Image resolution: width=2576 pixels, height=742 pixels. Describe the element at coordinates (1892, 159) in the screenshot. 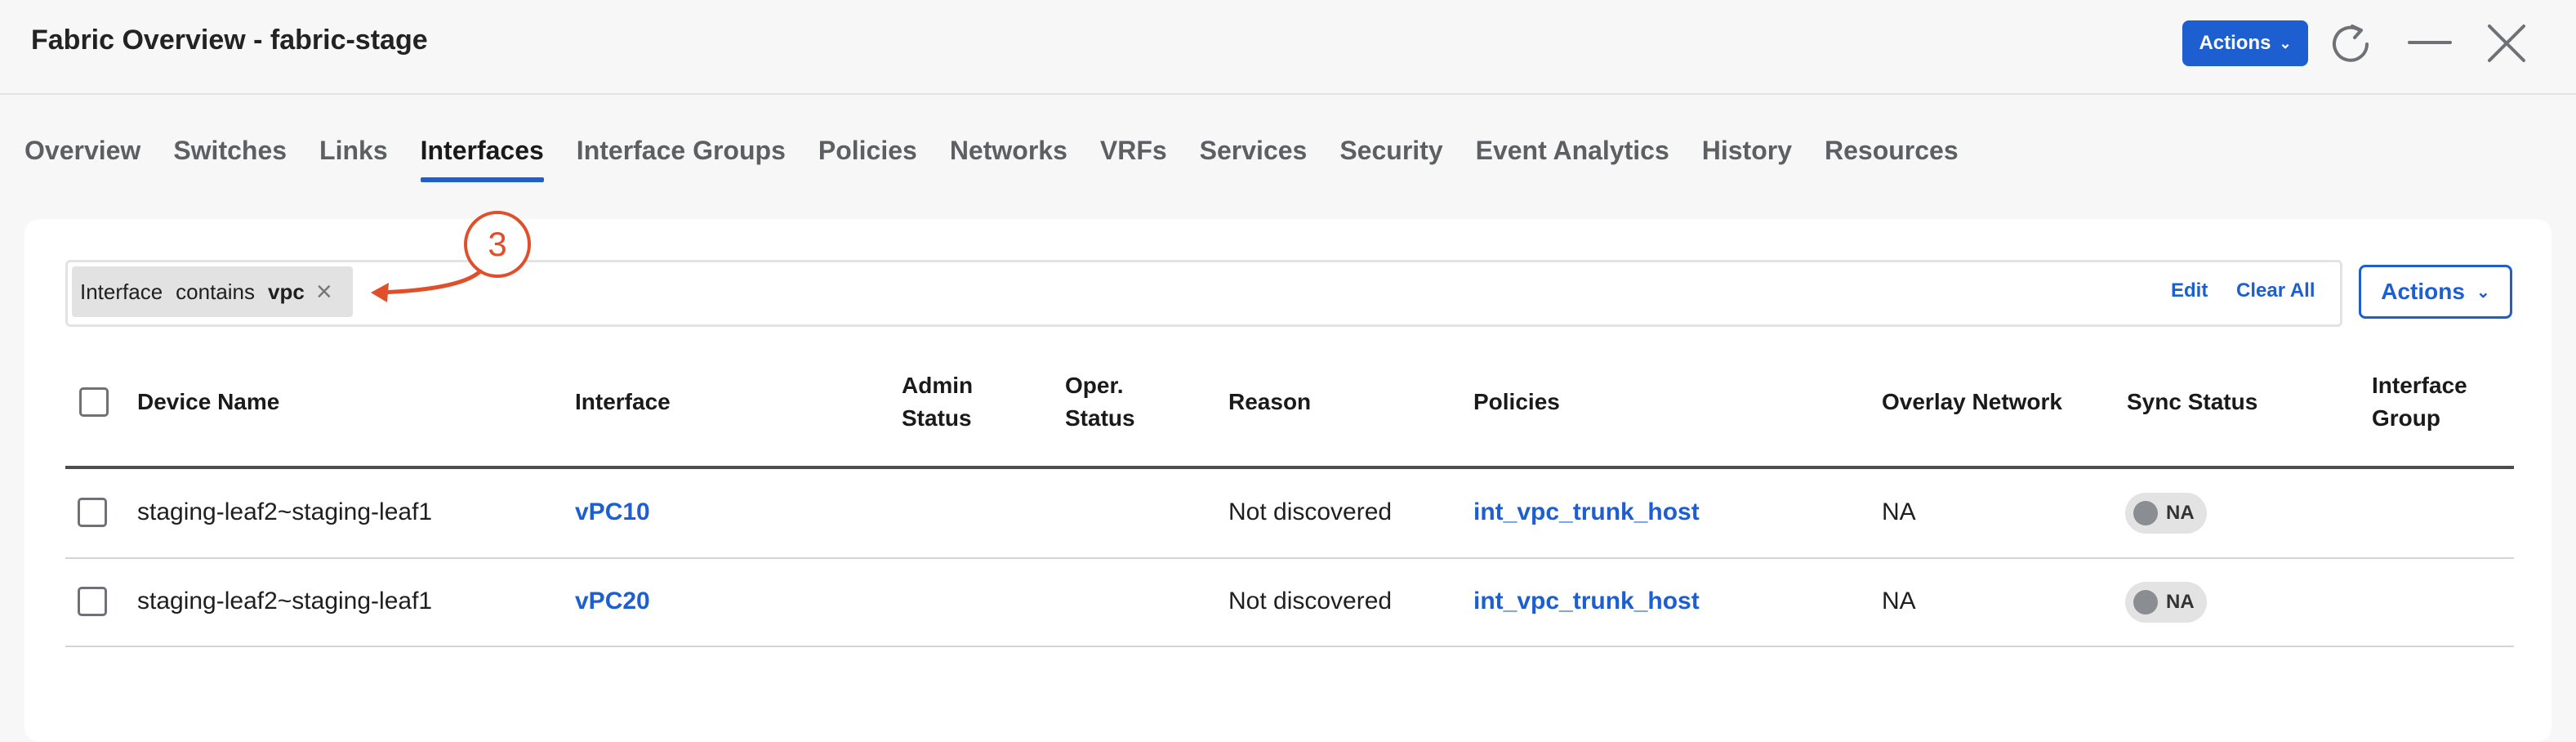

I see `tab-resources: Resources` at that location.